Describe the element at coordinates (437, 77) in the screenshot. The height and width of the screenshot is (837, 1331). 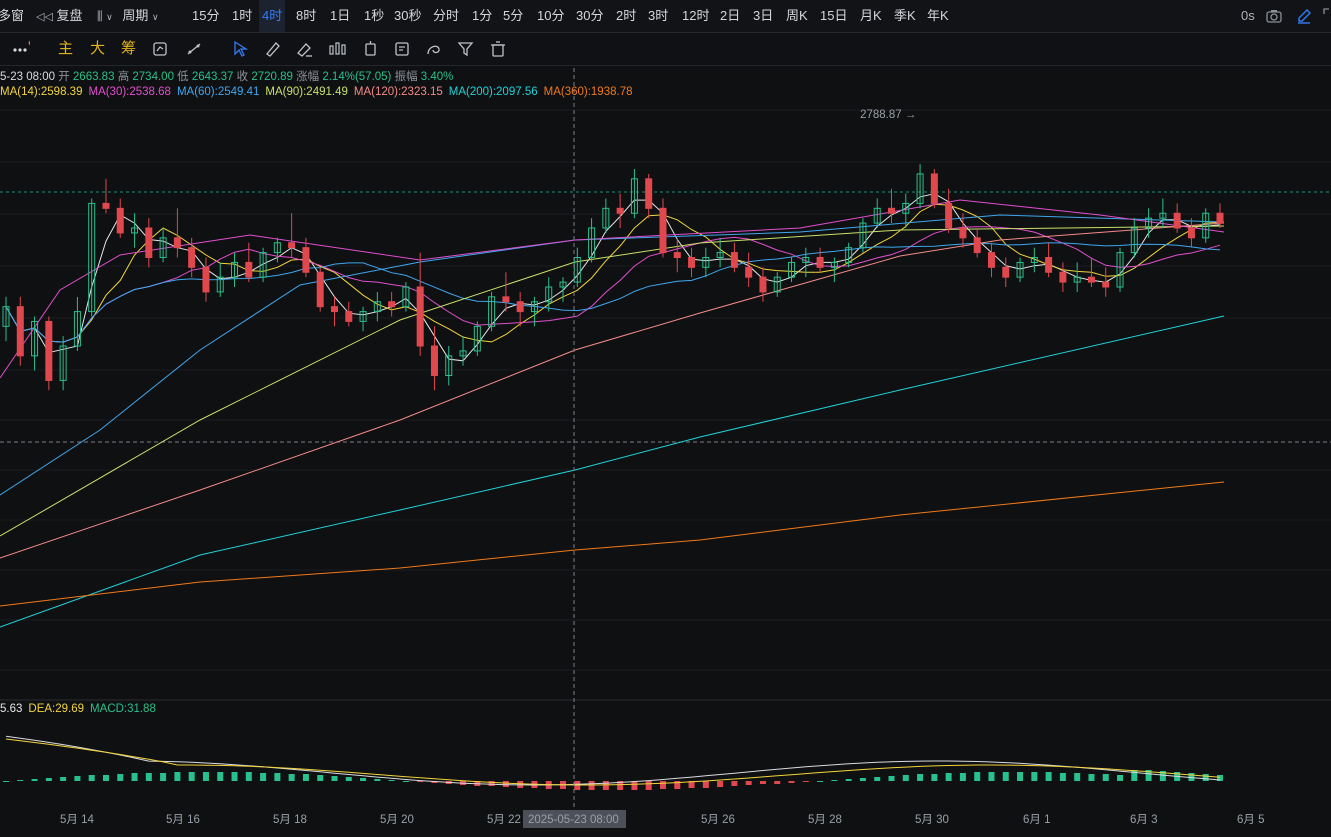
I see `amplitude-value: 3.40%` at that location.